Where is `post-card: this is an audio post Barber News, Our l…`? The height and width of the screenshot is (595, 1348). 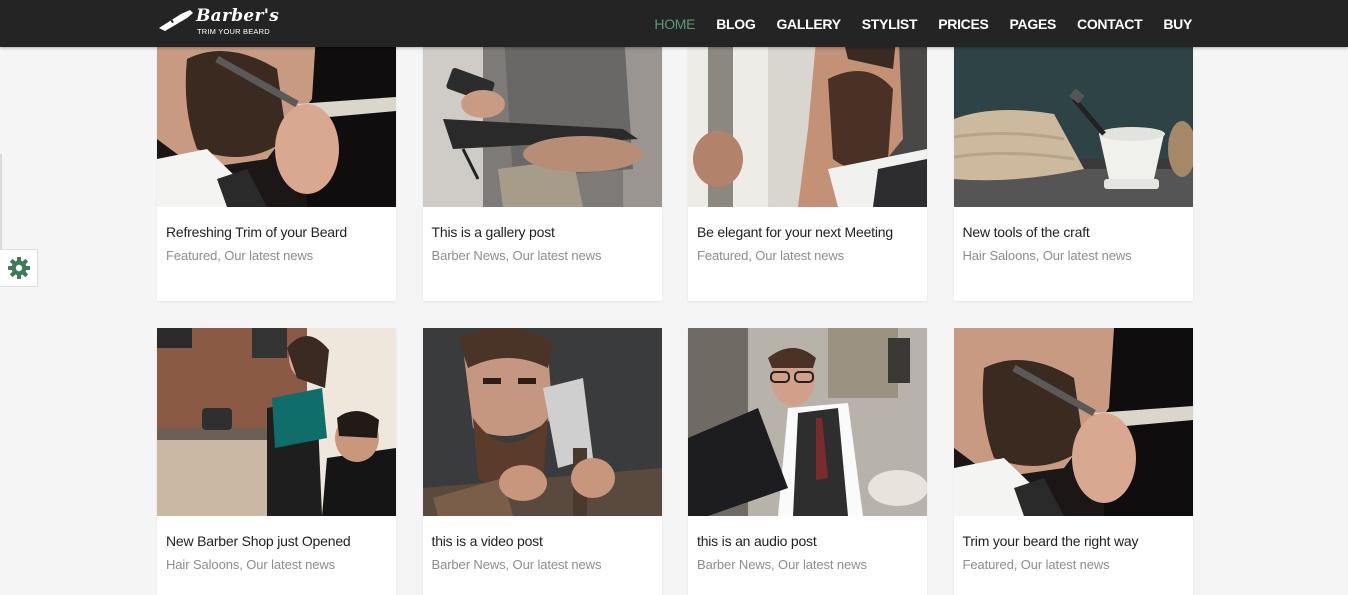 post-card: this is an audio post Barber News, Our l… is located at coordinates (807, 461).